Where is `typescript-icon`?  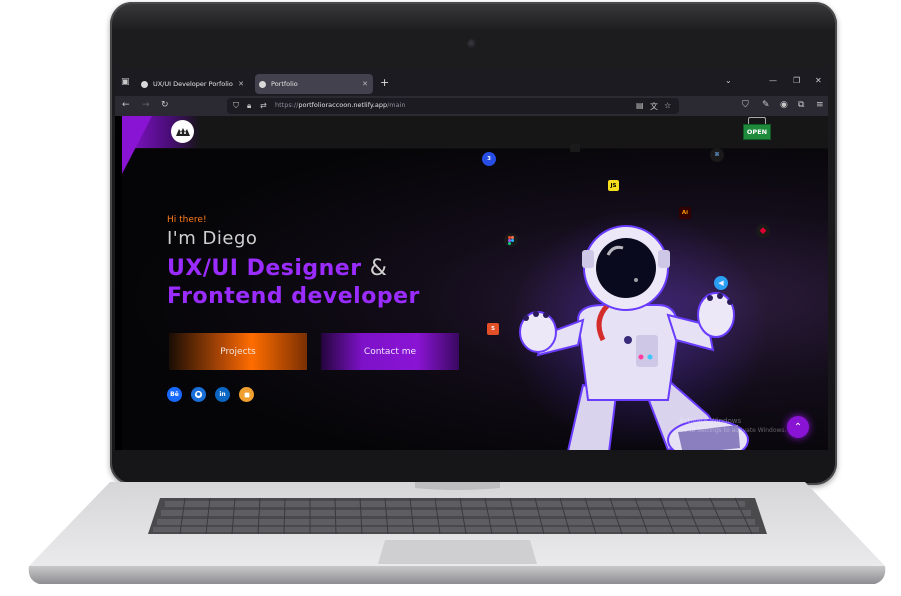
typescript-icon is located at coordinates (575, 148).